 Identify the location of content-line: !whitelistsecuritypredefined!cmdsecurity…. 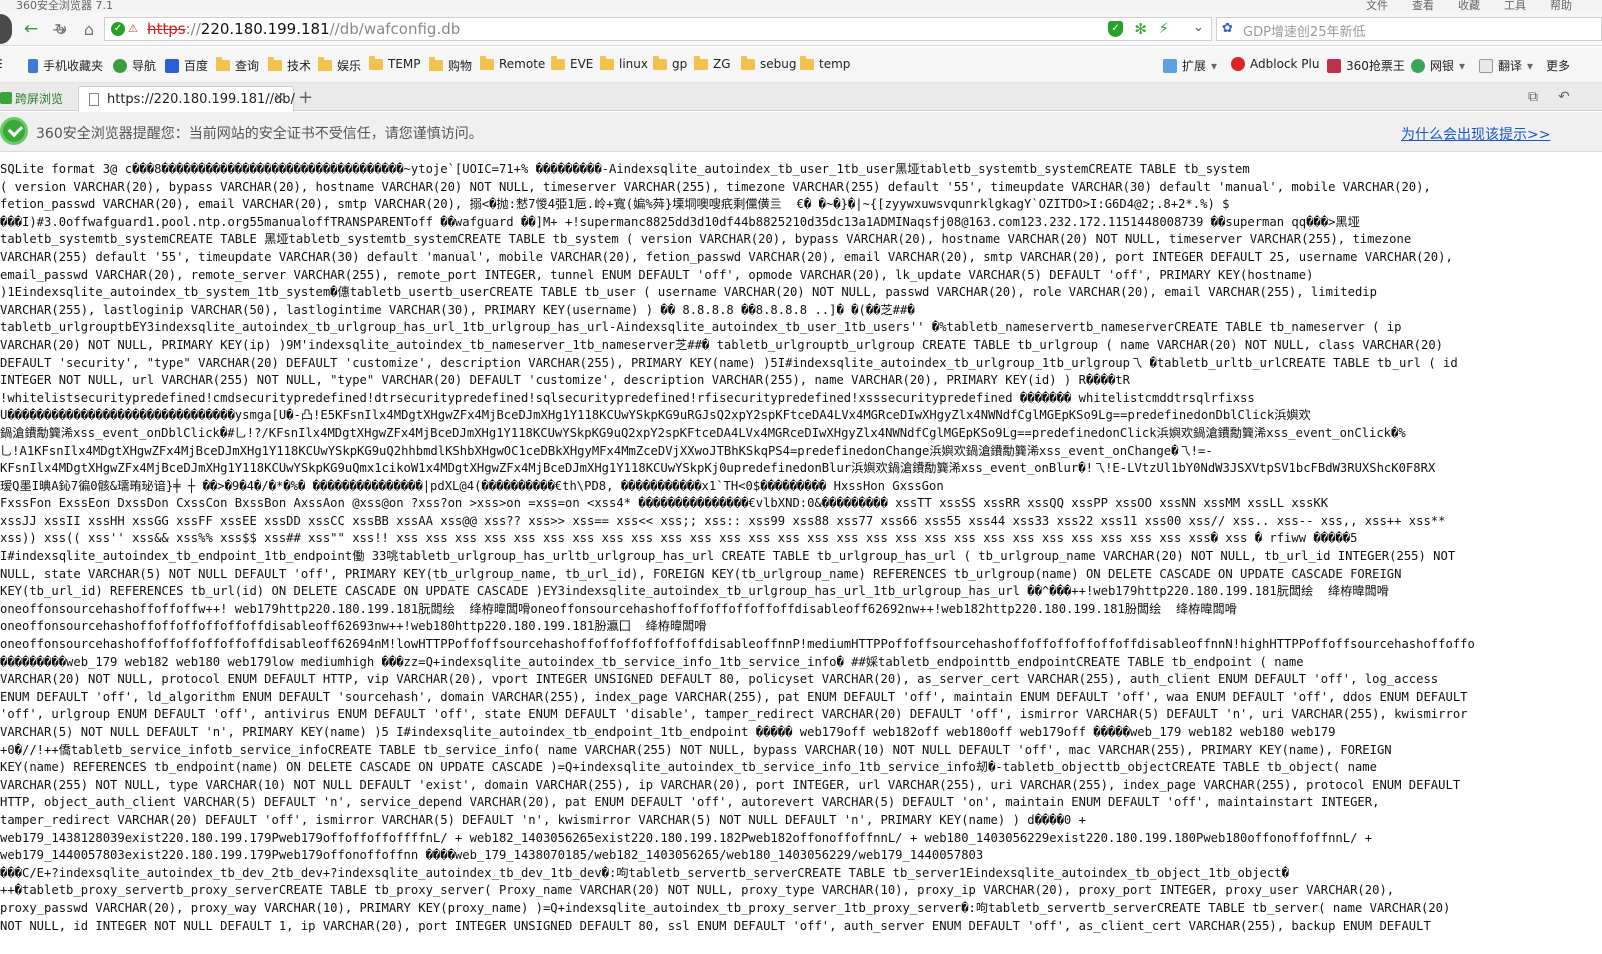
(627, 397).